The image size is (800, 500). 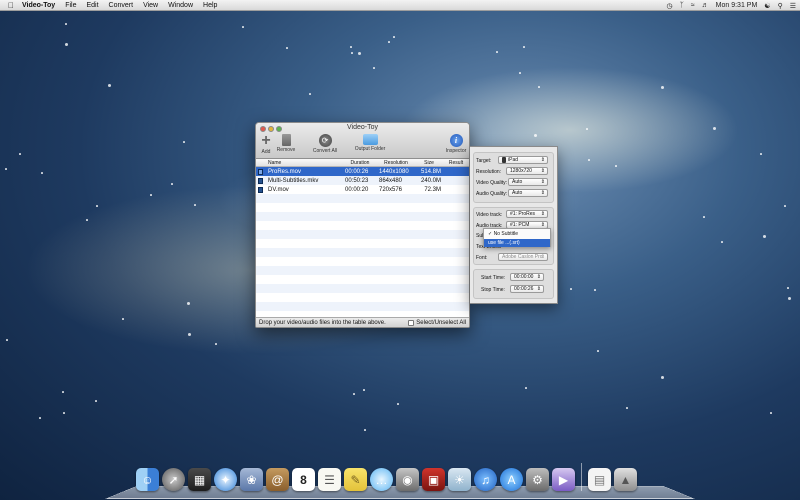 What do you see at coordinates (38, 5) in the screenshot?
I see `menu-app-name: Video-Toy` at bounding box center [38, 5].